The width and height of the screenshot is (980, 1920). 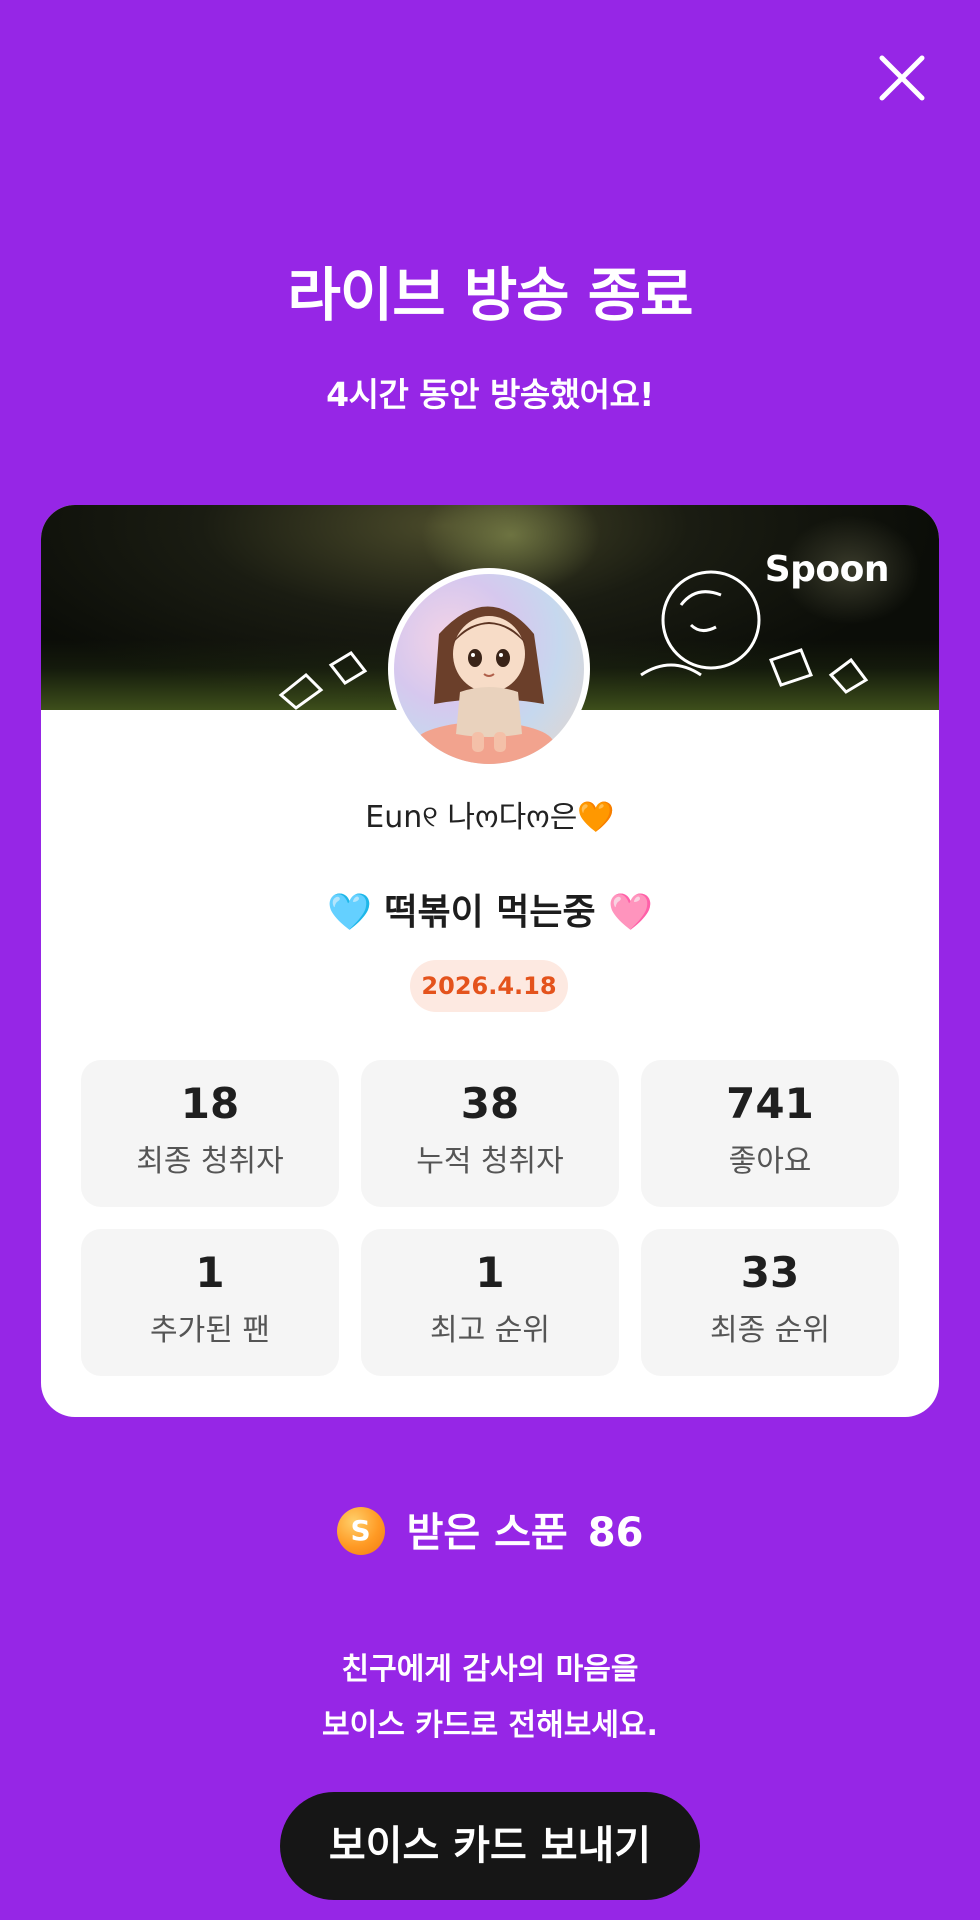 What do you see at coordinates (487, 1533) in the screenshot?
I see `spoons-label: 받은 스푼` at bounding box center [487, 1533].